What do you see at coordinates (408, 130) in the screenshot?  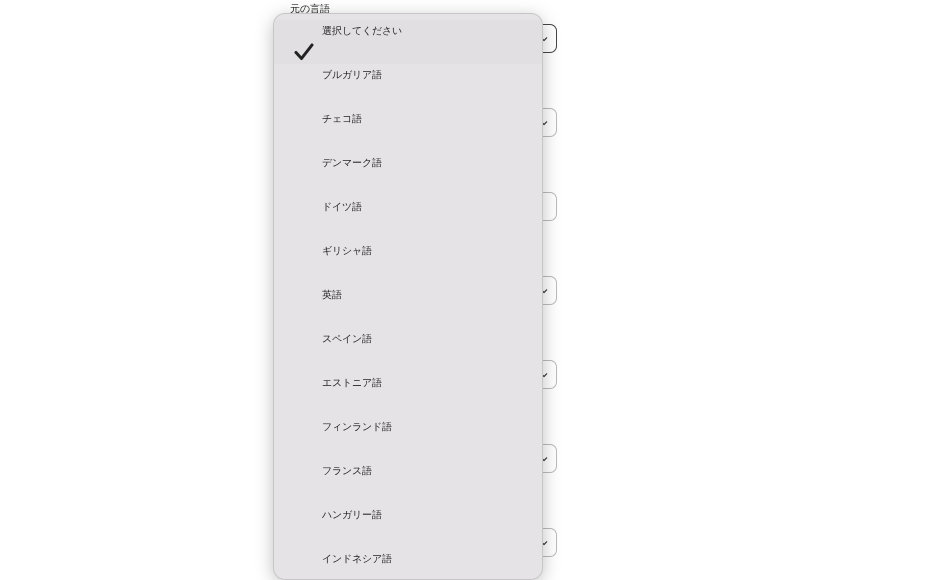 I see `menu-option: チェコ語` at bounding box center [408, 130].